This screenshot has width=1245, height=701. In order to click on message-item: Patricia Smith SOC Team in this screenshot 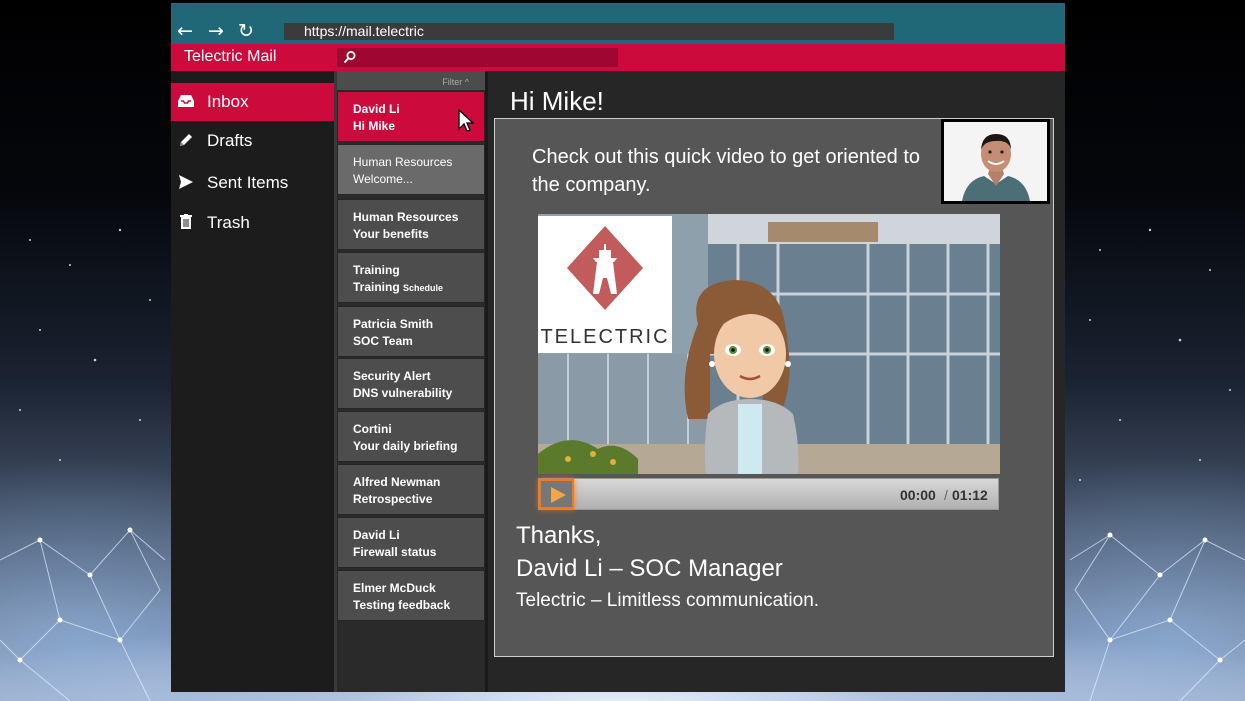, I will do `click(411, 331)`.